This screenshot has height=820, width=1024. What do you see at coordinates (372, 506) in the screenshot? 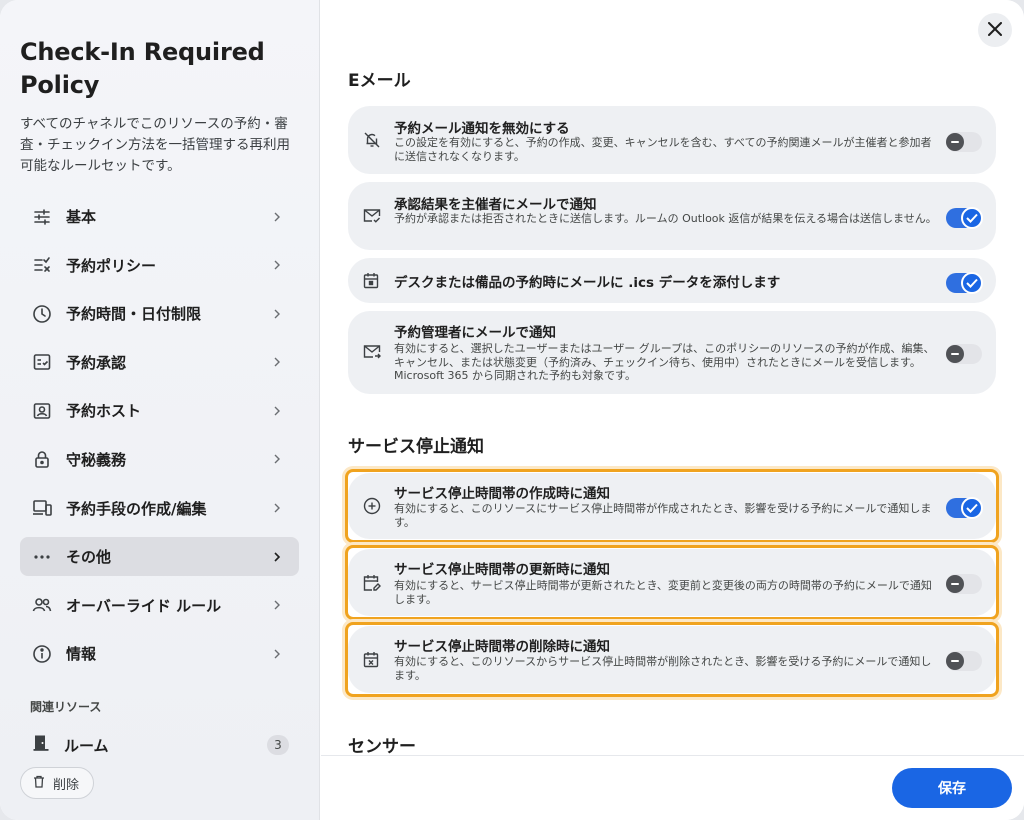
I see `plus-circle-icon` at bounding box center [372, 506].